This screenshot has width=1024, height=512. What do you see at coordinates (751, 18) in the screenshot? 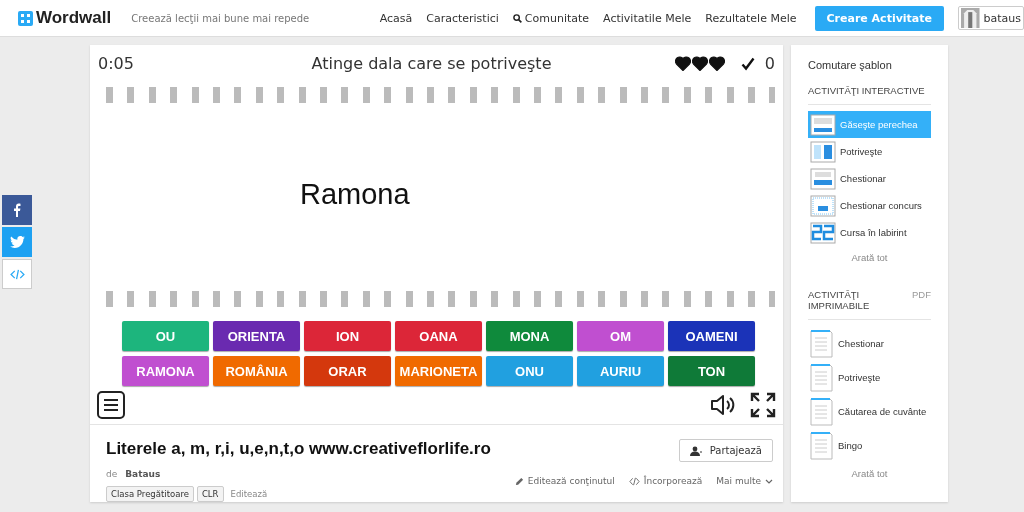
I see `nav-link: Rezultatele Mele` at bounding box center [751, 18].